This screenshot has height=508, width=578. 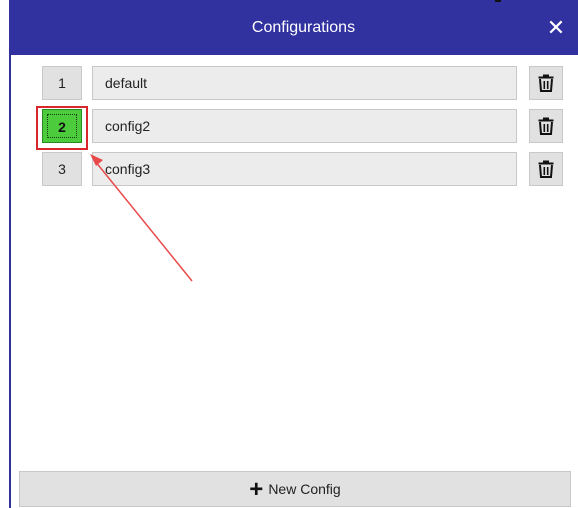 I want to click on close-icon: ✕, so click(x=556, y=27).